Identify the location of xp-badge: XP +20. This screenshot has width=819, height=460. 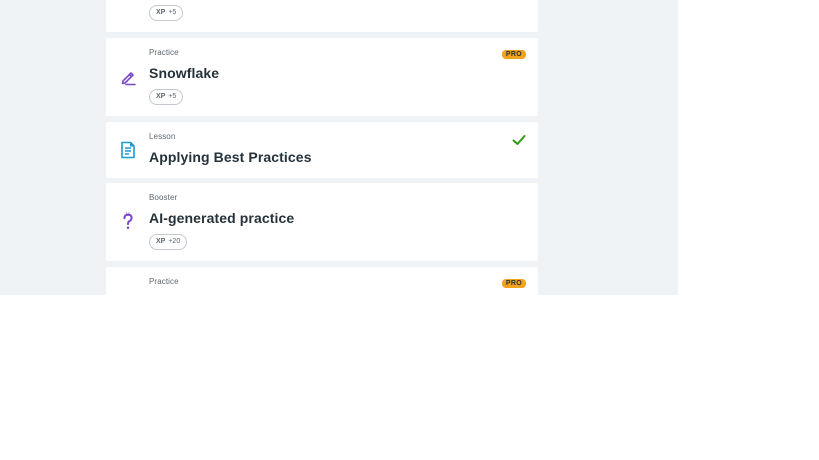
(168, 242).